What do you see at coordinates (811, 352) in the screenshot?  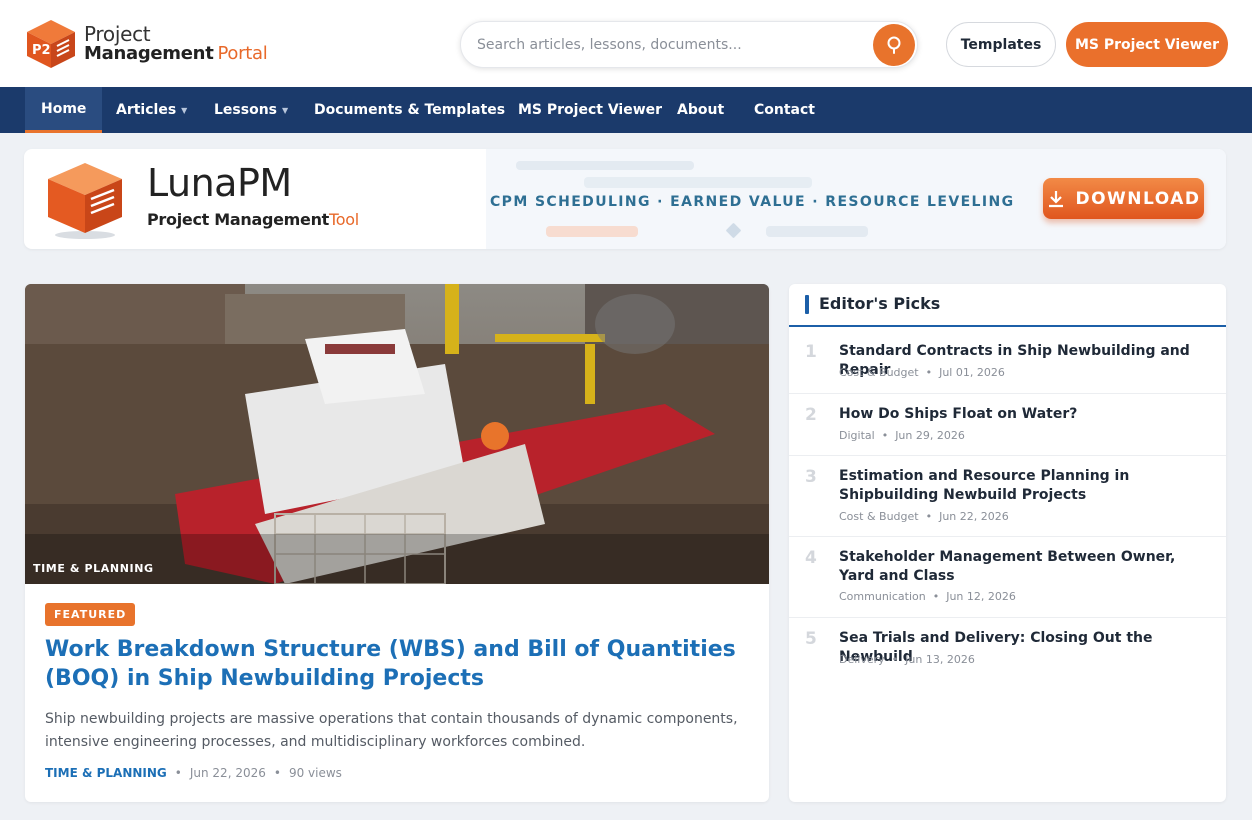 I see `pick-number: 1` at bounding box center [811, 352].